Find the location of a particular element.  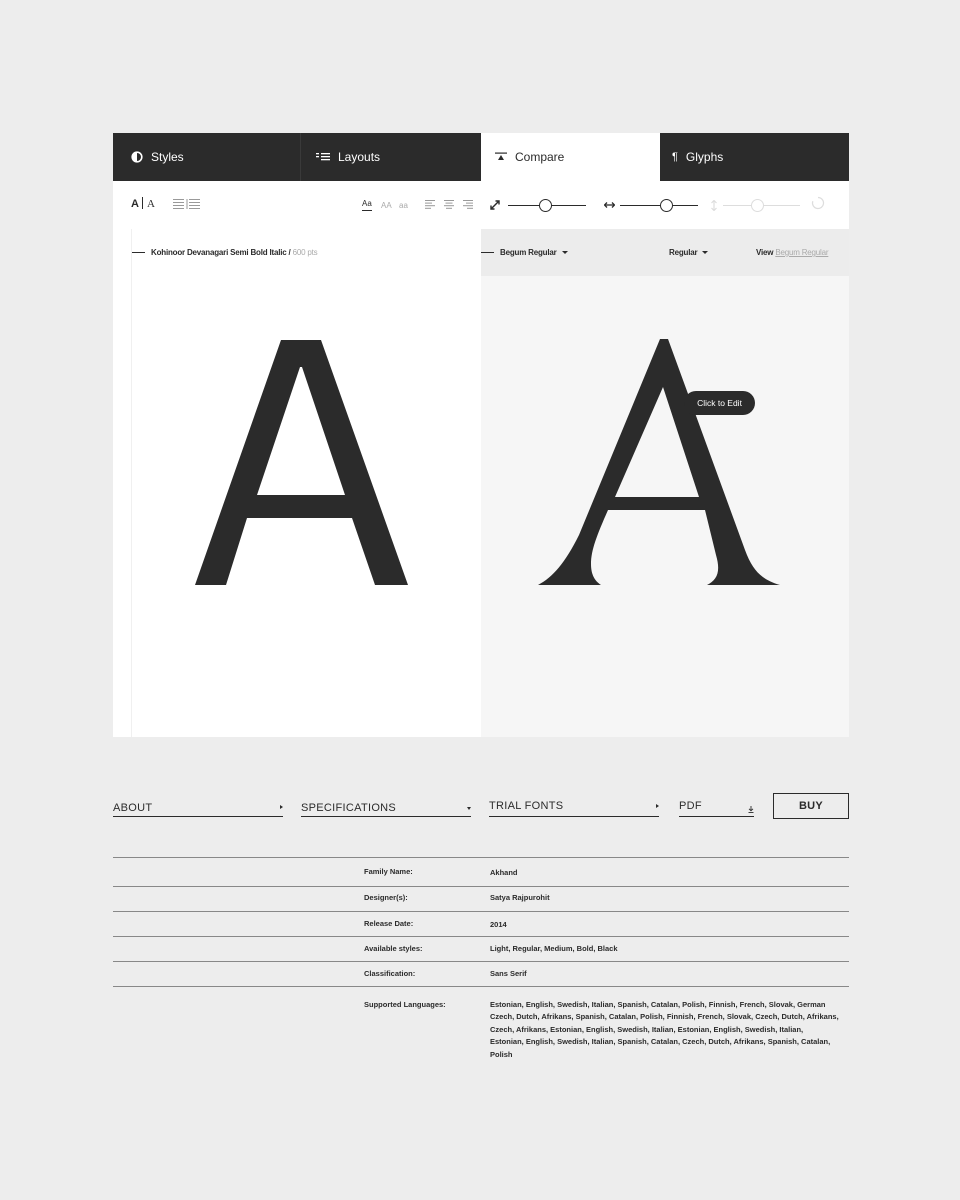

buy-label: BUY is located at coordinates (811, 806).